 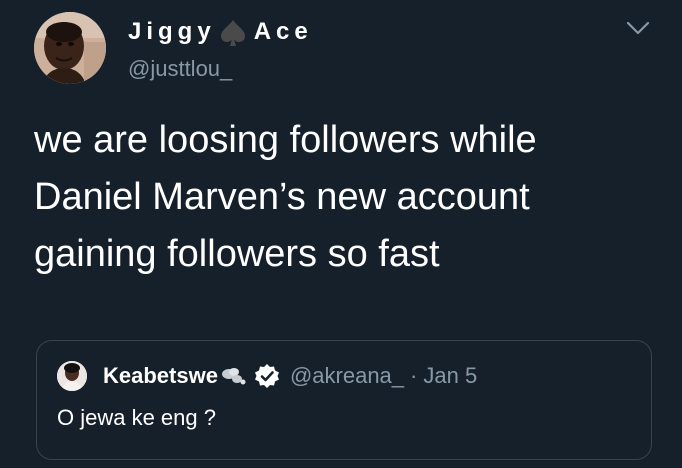 What do you see at coordinates (267, 376) in the screenshot?
I see `verified-badge-icon` at bounding box center [267, 376].